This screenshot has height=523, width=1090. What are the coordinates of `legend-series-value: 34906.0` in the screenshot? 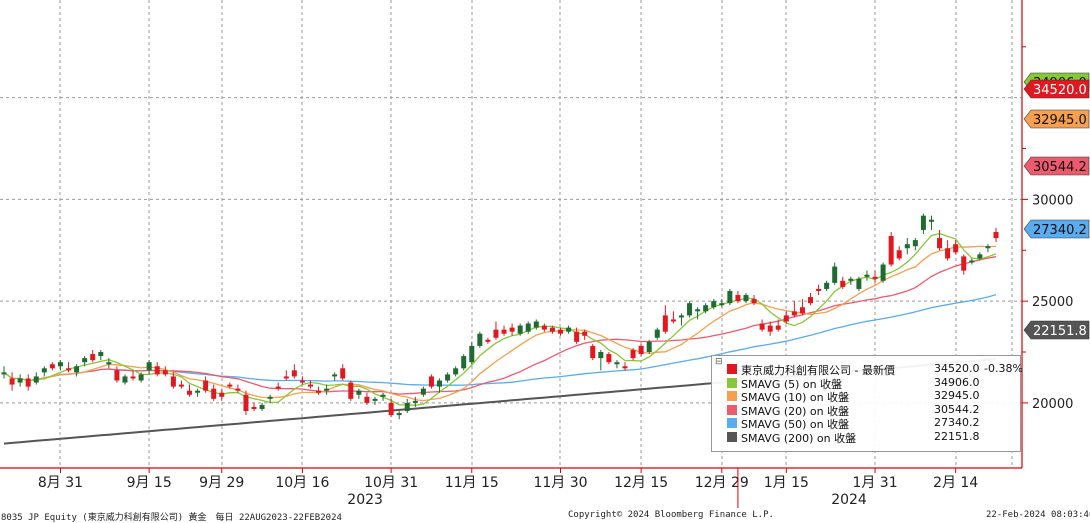 It's located at (957, 382).